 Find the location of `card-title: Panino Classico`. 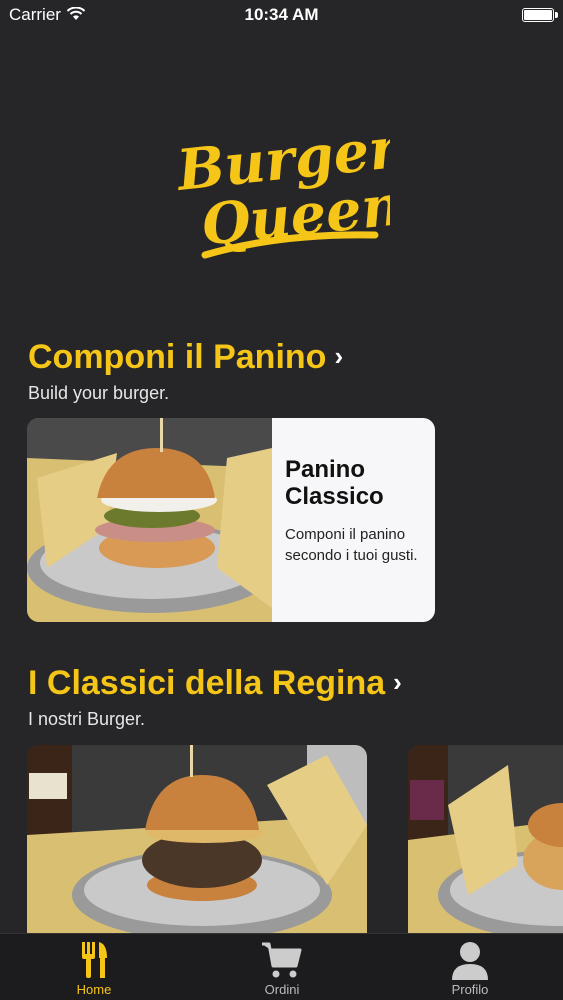

card-title: Panino Classico is located at coordinates (334, 483).